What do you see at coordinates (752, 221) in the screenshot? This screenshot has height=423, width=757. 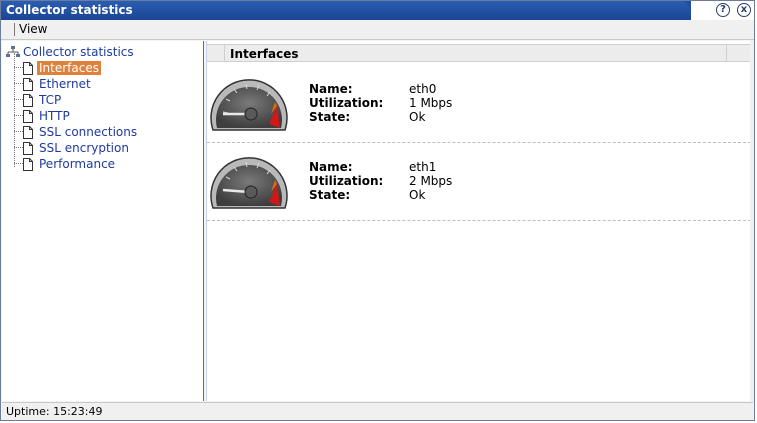 I see `right-edge` at bounding box center [752, 221].